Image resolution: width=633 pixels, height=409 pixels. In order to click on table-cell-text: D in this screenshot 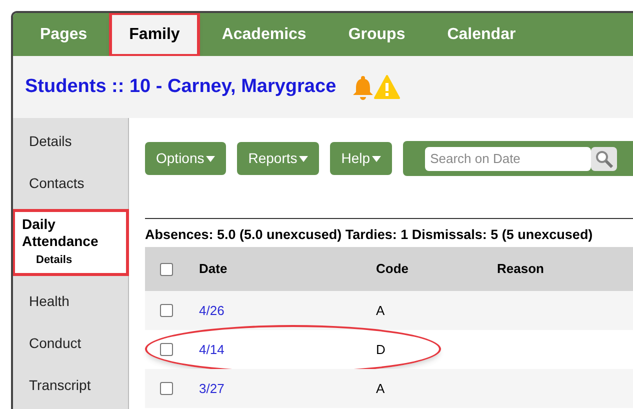, I will do `click(381, 349)`.